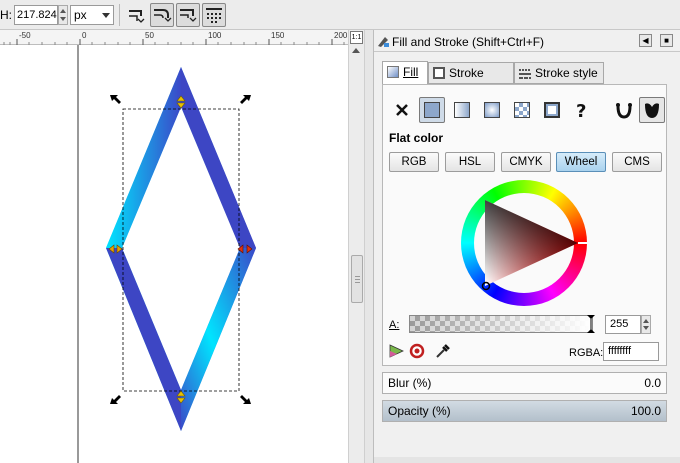  I want to click on linear-gradient-button, so click(462, 110).